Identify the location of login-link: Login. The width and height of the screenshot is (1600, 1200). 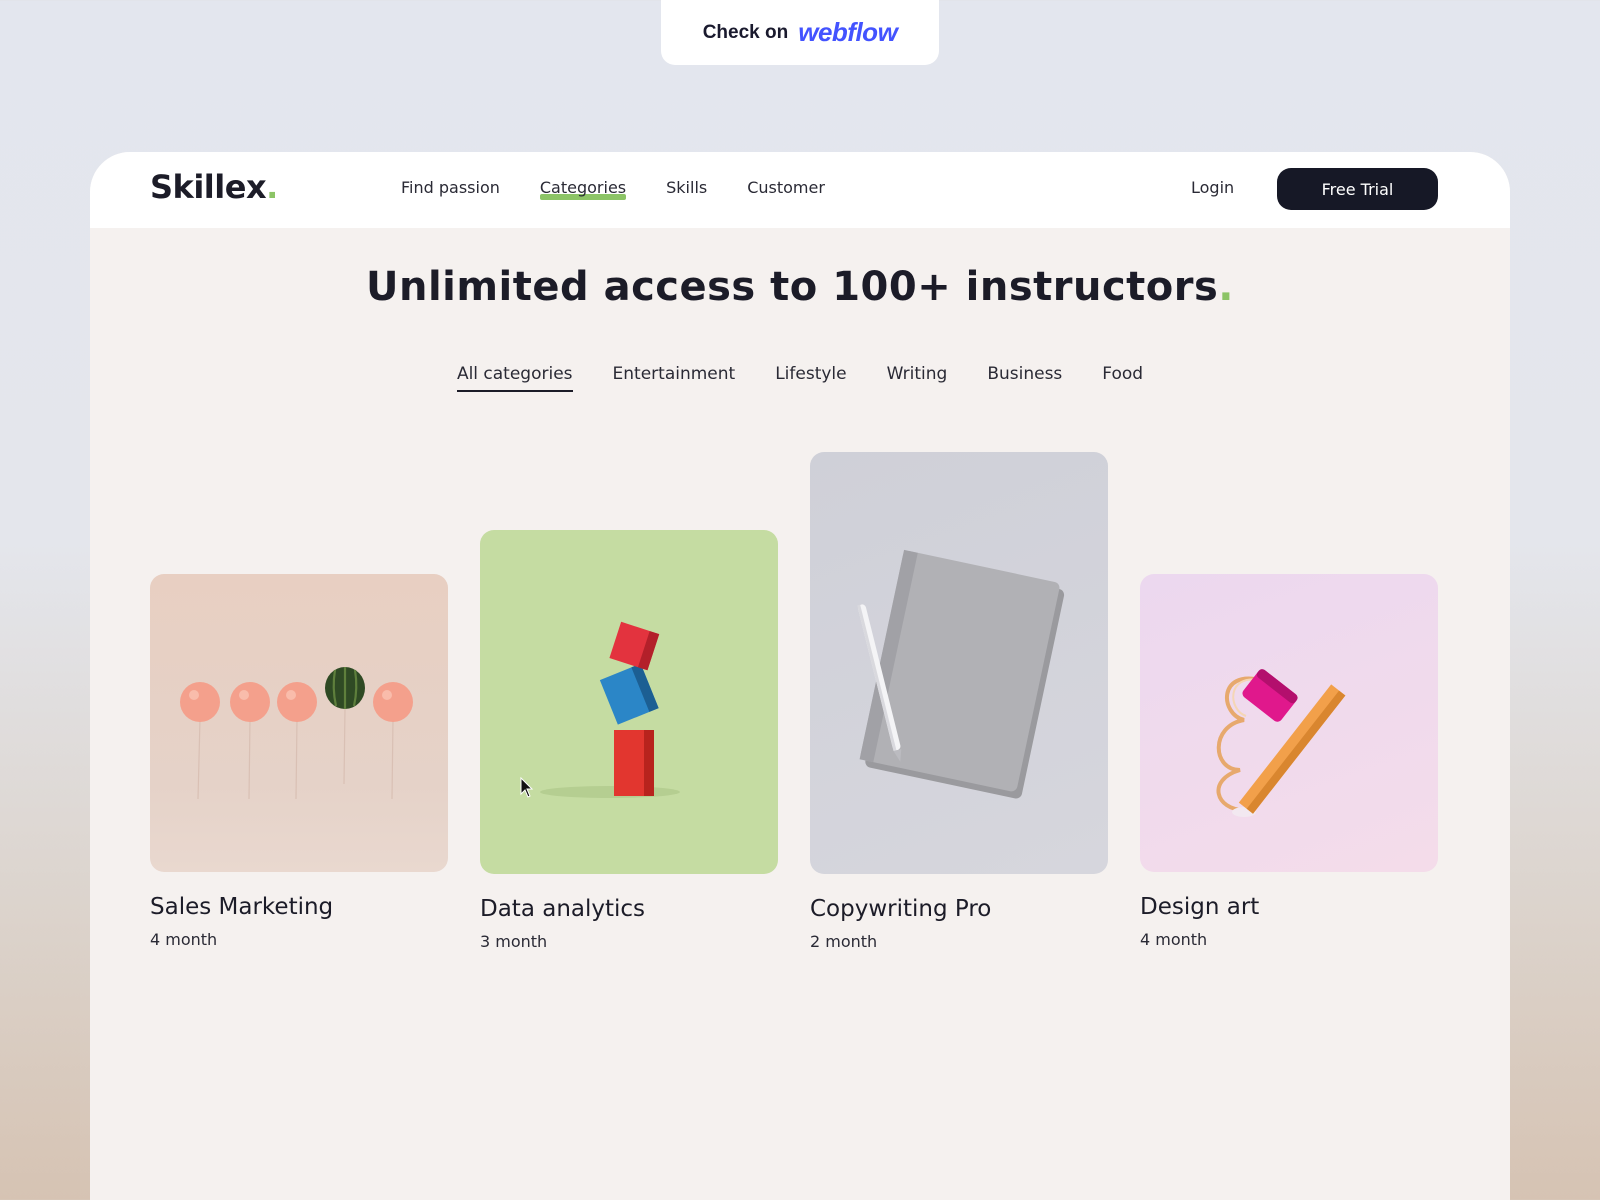
(1212, 187).